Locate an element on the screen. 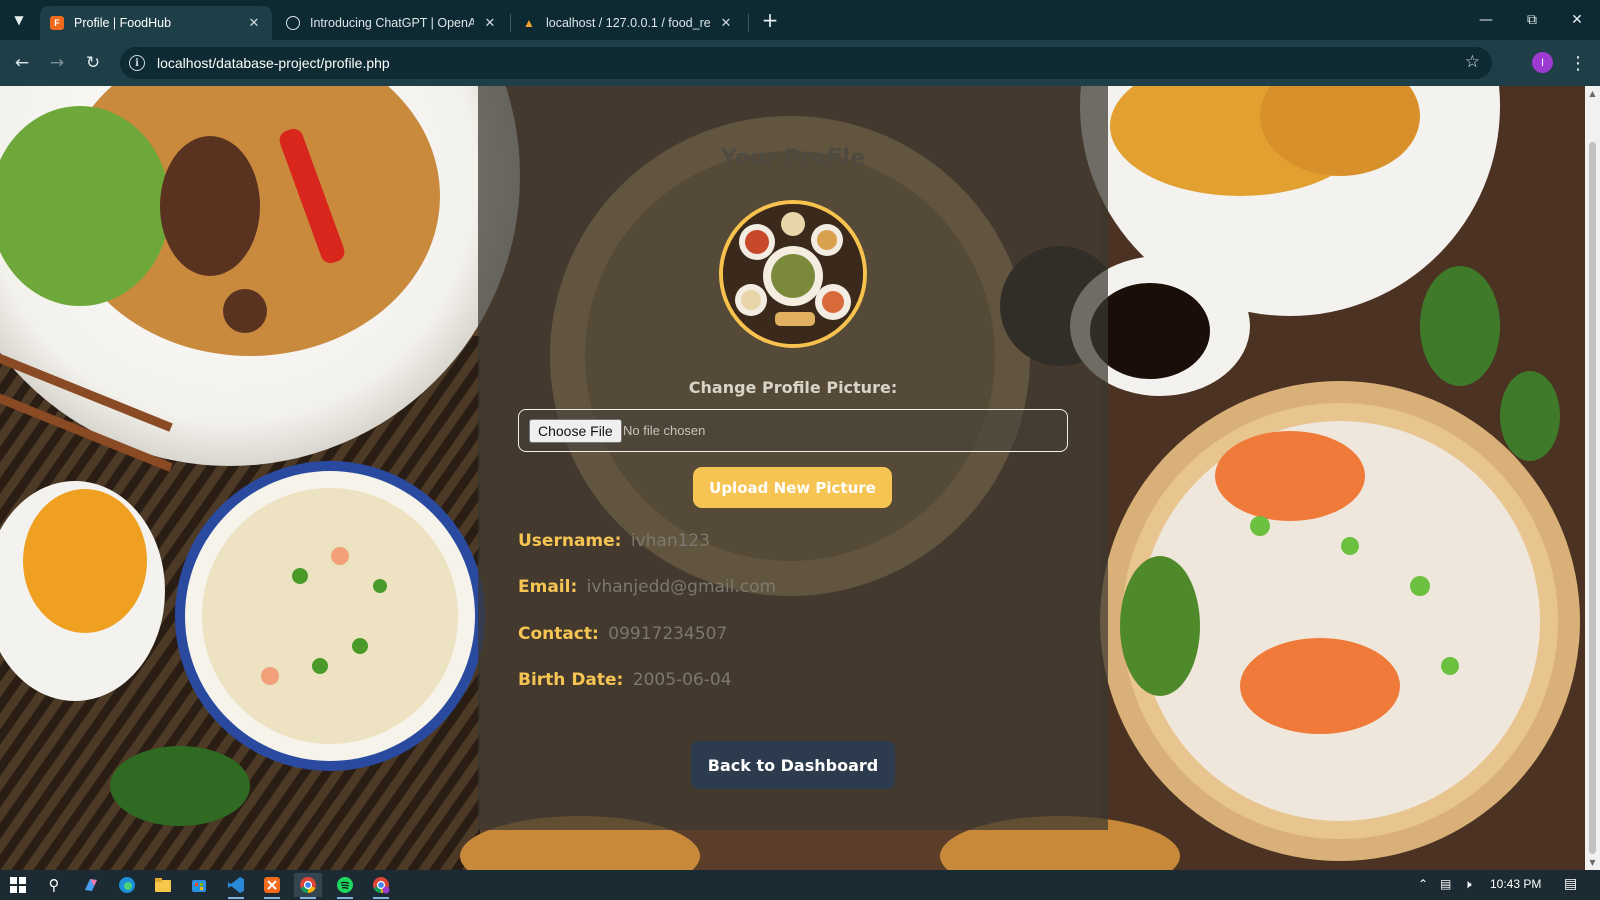  reload-icon: ↻ is located at coordinates (93, 63).